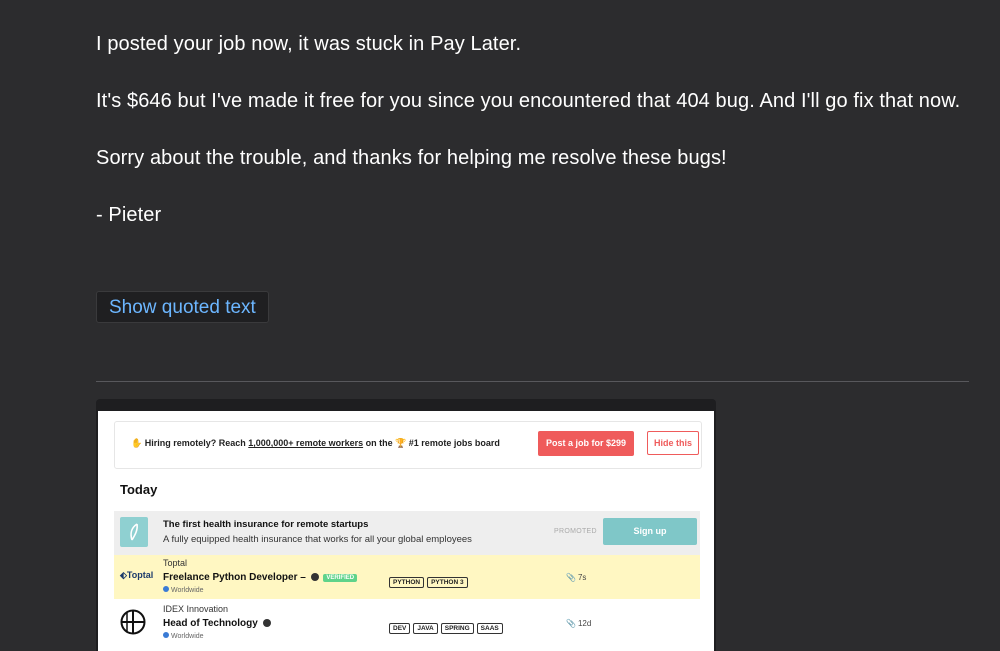 The width and height of the screenshot is (1000, 651). I want to click on job-age: 📎 12d, so click(578, 623).